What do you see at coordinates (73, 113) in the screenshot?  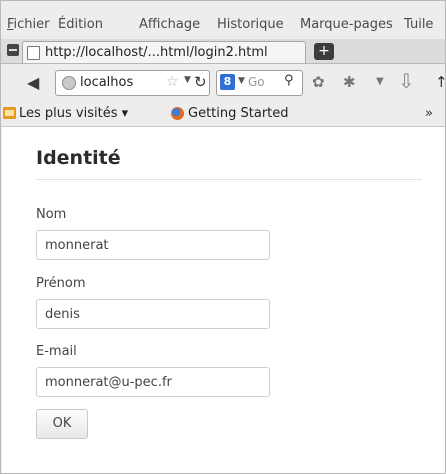 I see `bookmark-most-visited: Les plus visités ▾` at bounding box center [73, 113].